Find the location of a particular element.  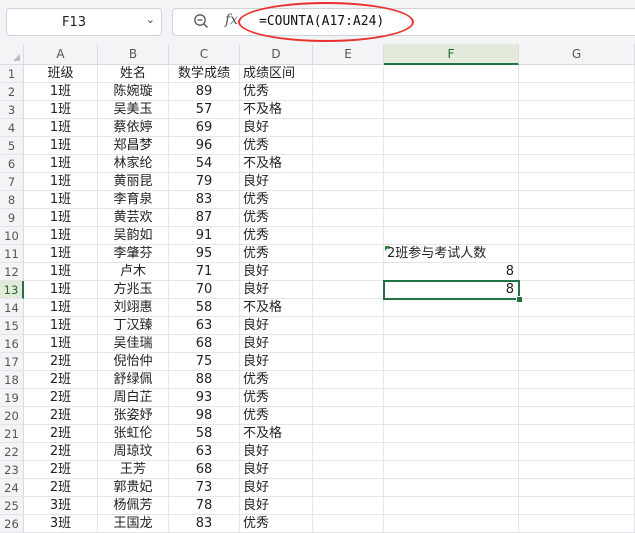

data-cell: 吴美玉 is located at coordinates (133, 110).